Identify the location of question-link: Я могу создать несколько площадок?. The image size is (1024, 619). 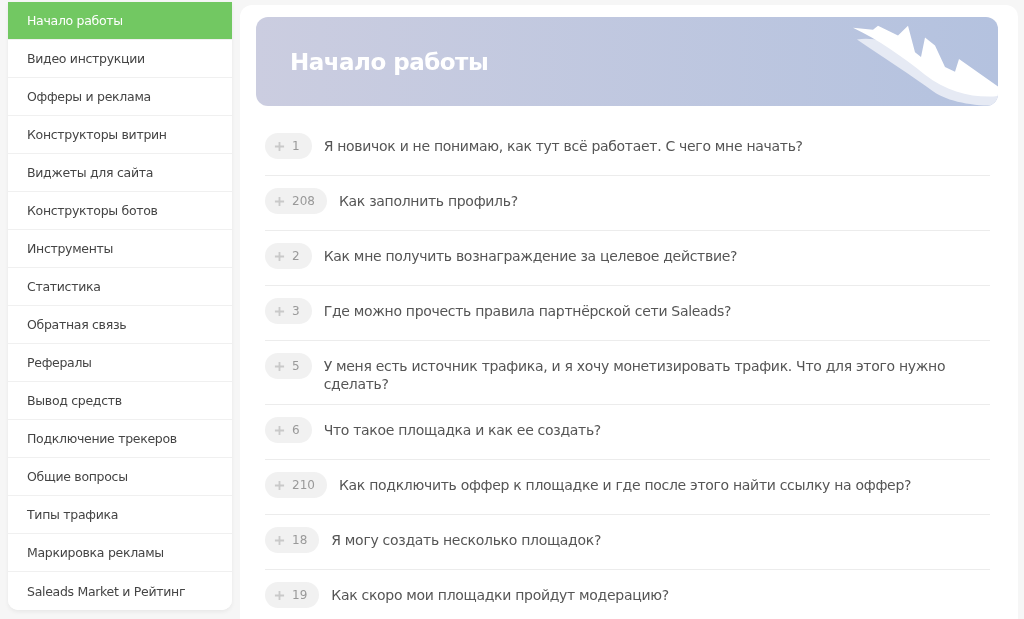
(466, 538).